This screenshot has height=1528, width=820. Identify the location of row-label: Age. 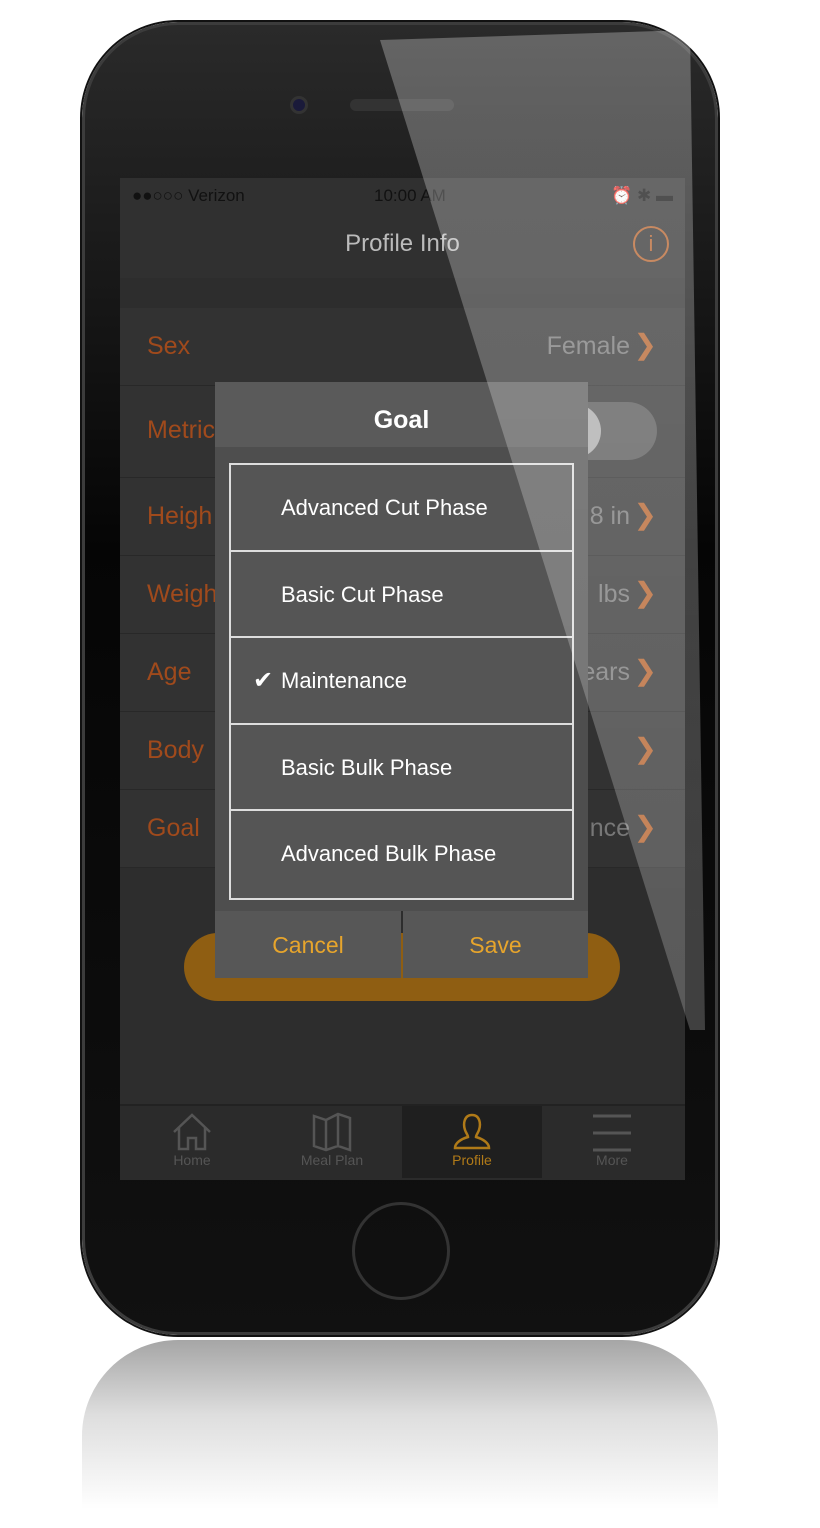
(169, 672).